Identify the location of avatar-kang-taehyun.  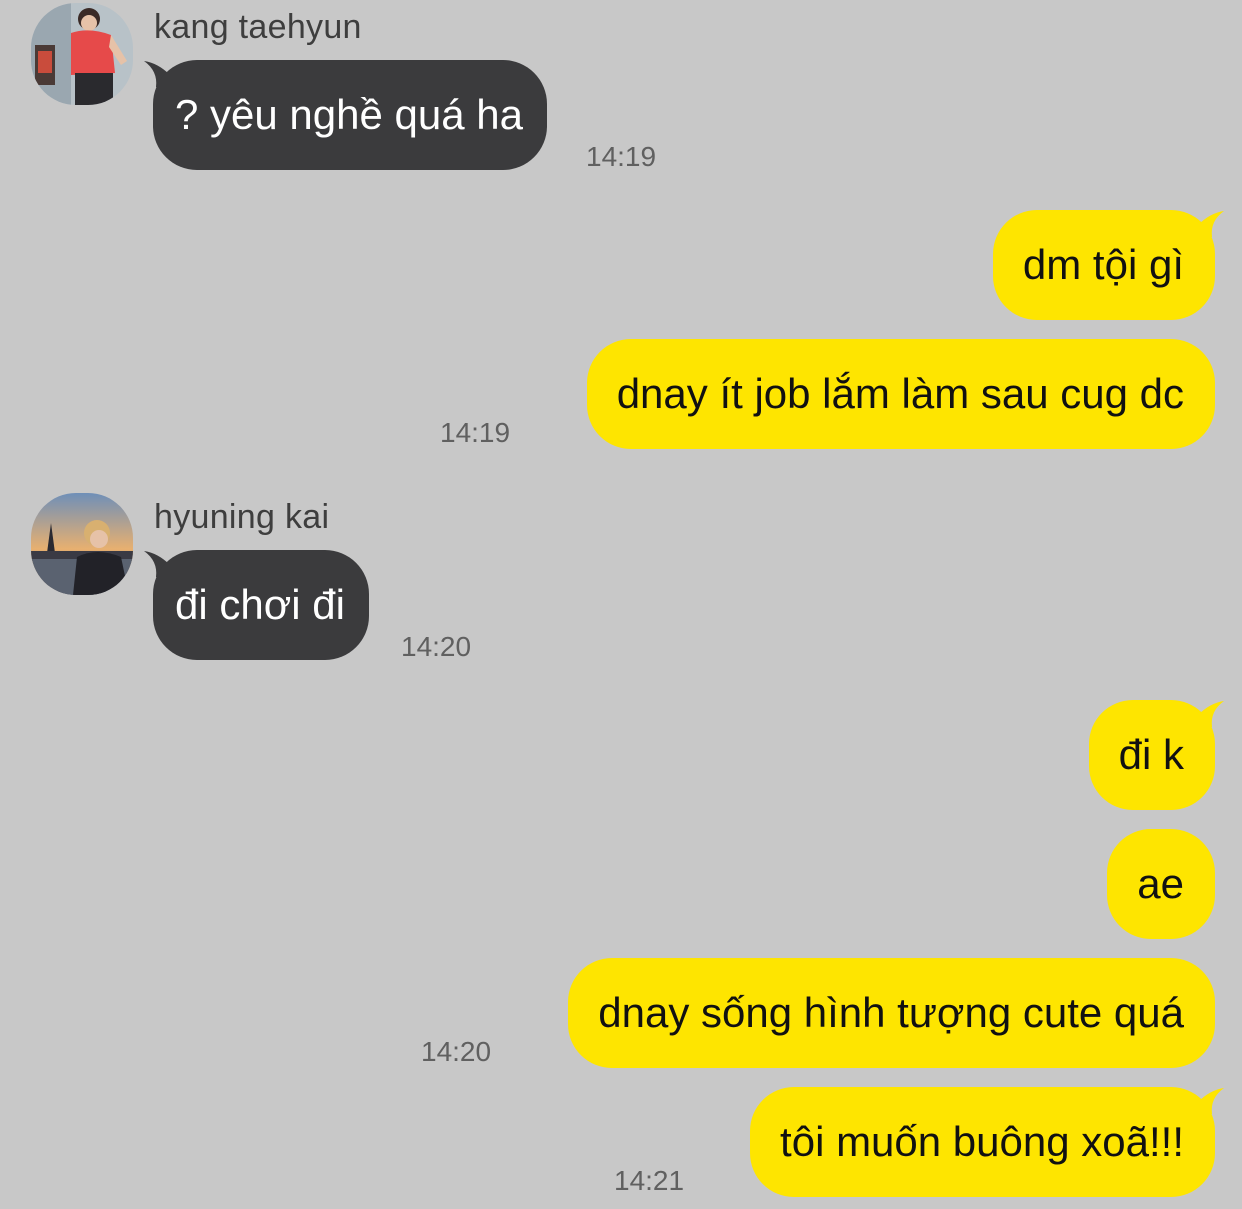
(82, 54).